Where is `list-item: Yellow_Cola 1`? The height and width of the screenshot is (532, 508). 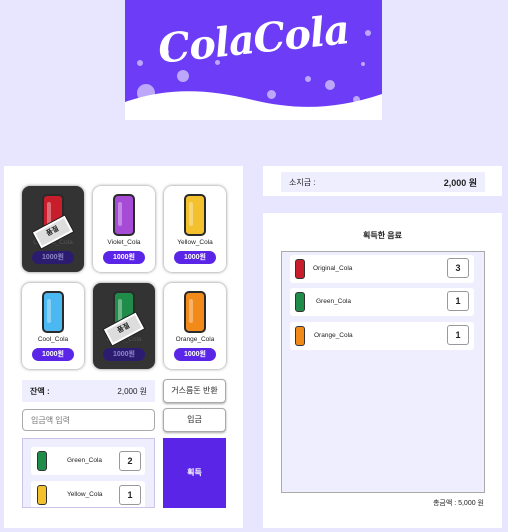 list-item: Yellow_Cola 1 is located at coordinates (88, 494).